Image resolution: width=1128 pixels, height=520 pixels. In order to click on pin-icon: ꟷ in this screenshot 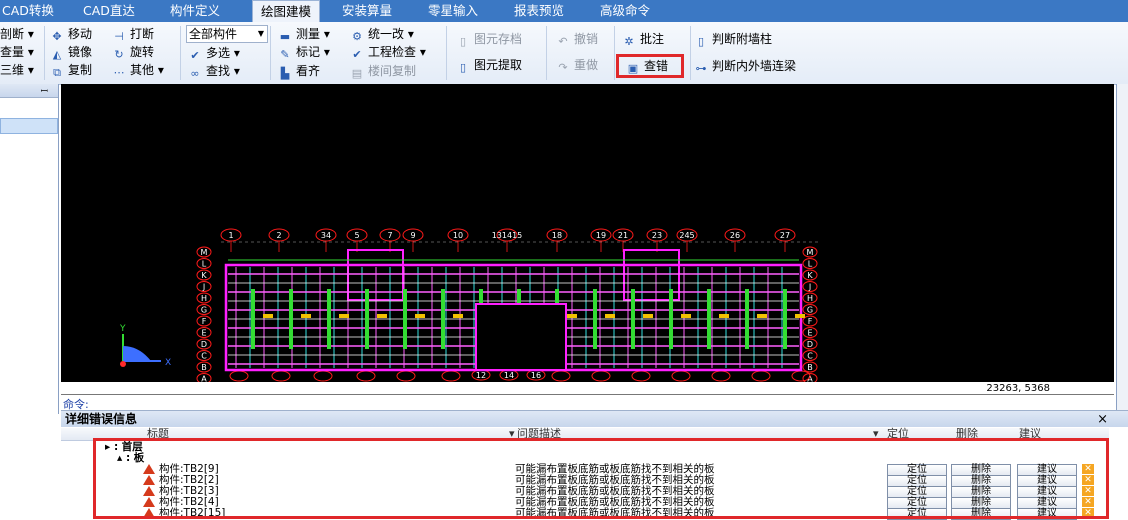, I will do `click(44, 90)`.